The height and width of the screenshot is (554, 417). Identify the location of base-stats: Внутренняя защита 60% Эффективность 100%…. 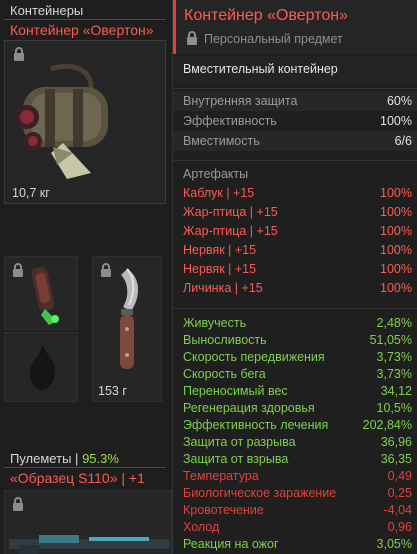
(295, 119).